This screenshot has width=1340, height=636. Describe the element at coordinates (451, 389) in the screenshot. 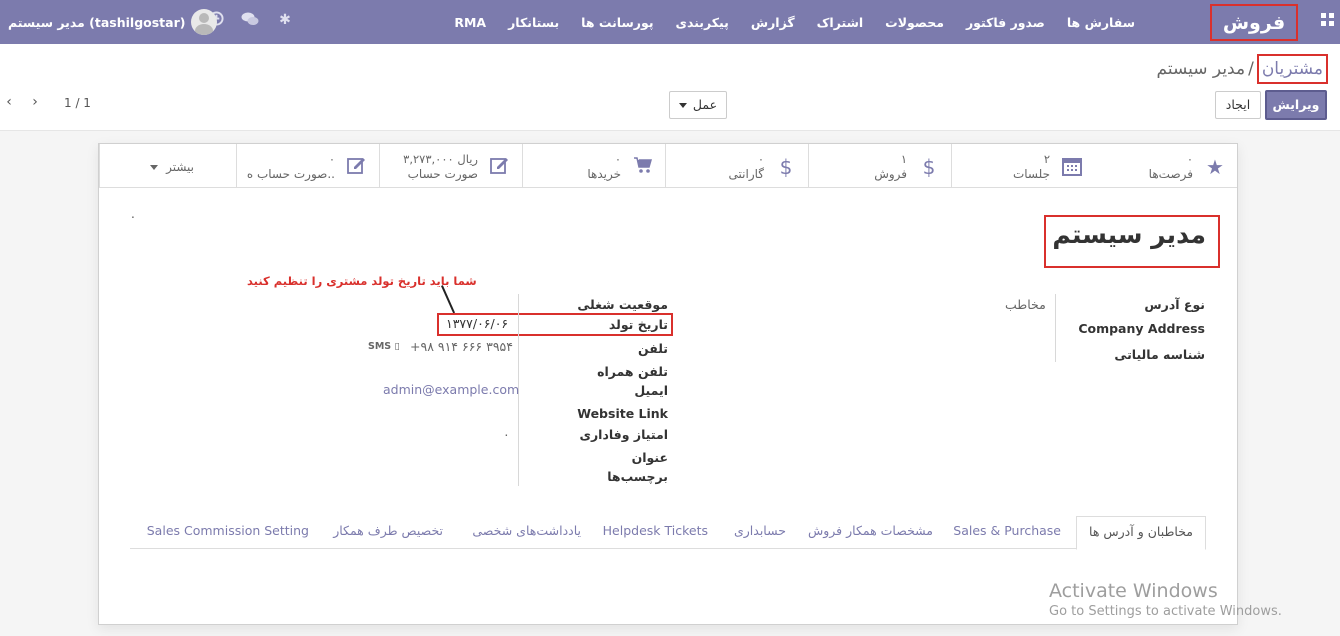

I see `email-value: admin@example.com` at that location.